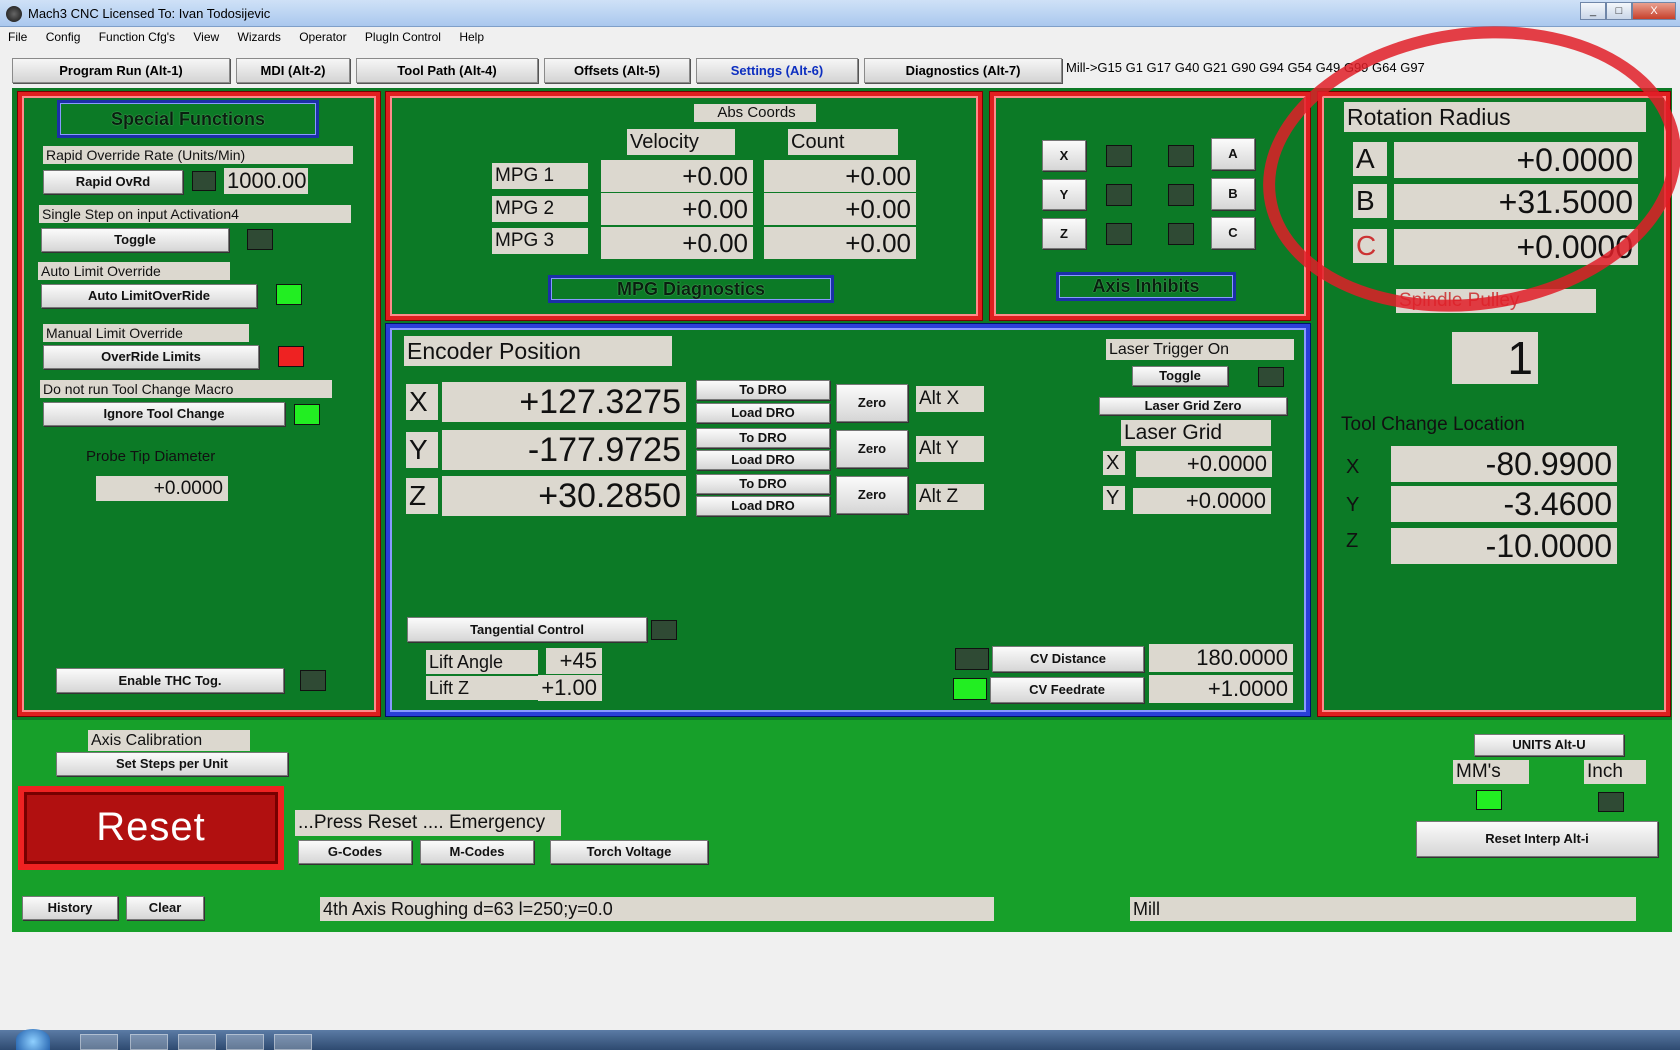  Describe the element at coordinates (1233, 194) in the screenshot. I see `inhibit-b-button: B` at that location.